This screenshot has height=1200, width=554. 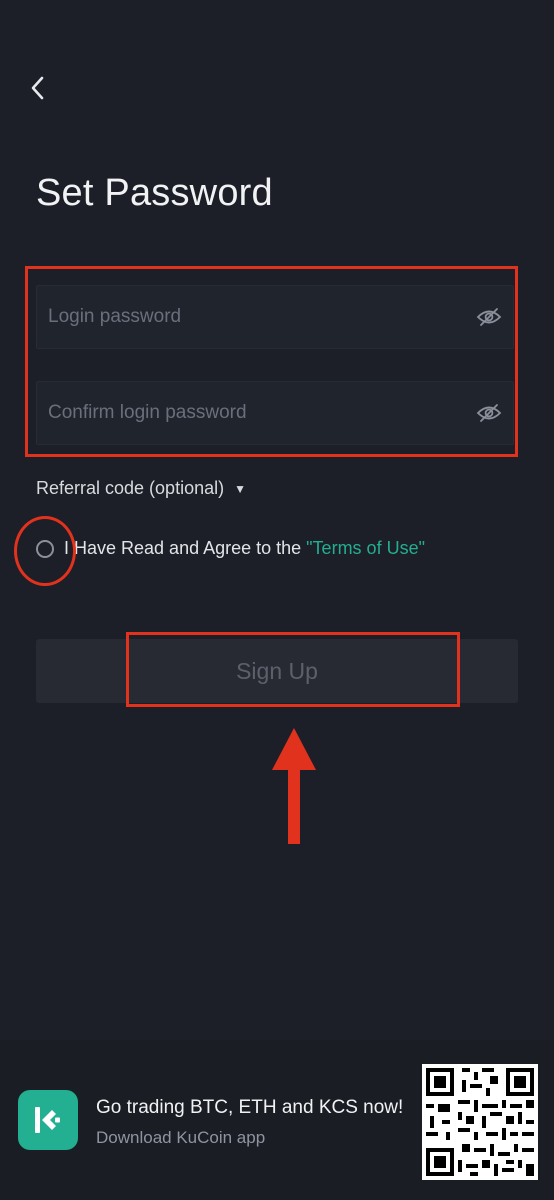 I want to click on agree-text: I Have Read and Agree to the, so click(x=183, y=548).